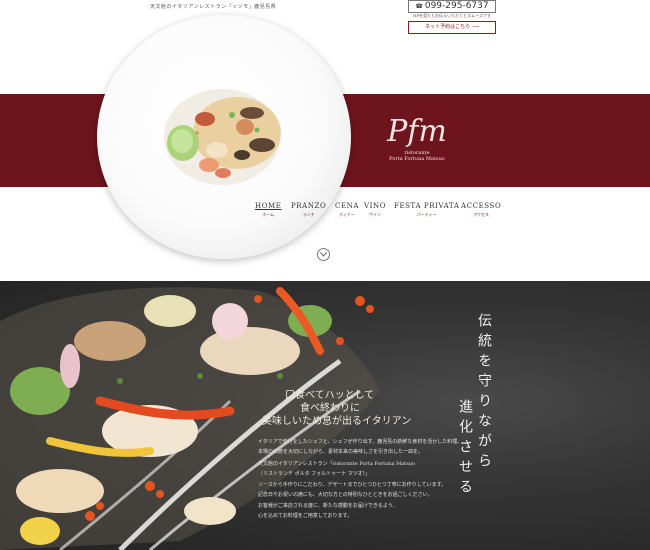  What do you see at coordinates (419, 6) in the screenshot?
I see `phone-icon: ☎` at bounding box center [419, 6].